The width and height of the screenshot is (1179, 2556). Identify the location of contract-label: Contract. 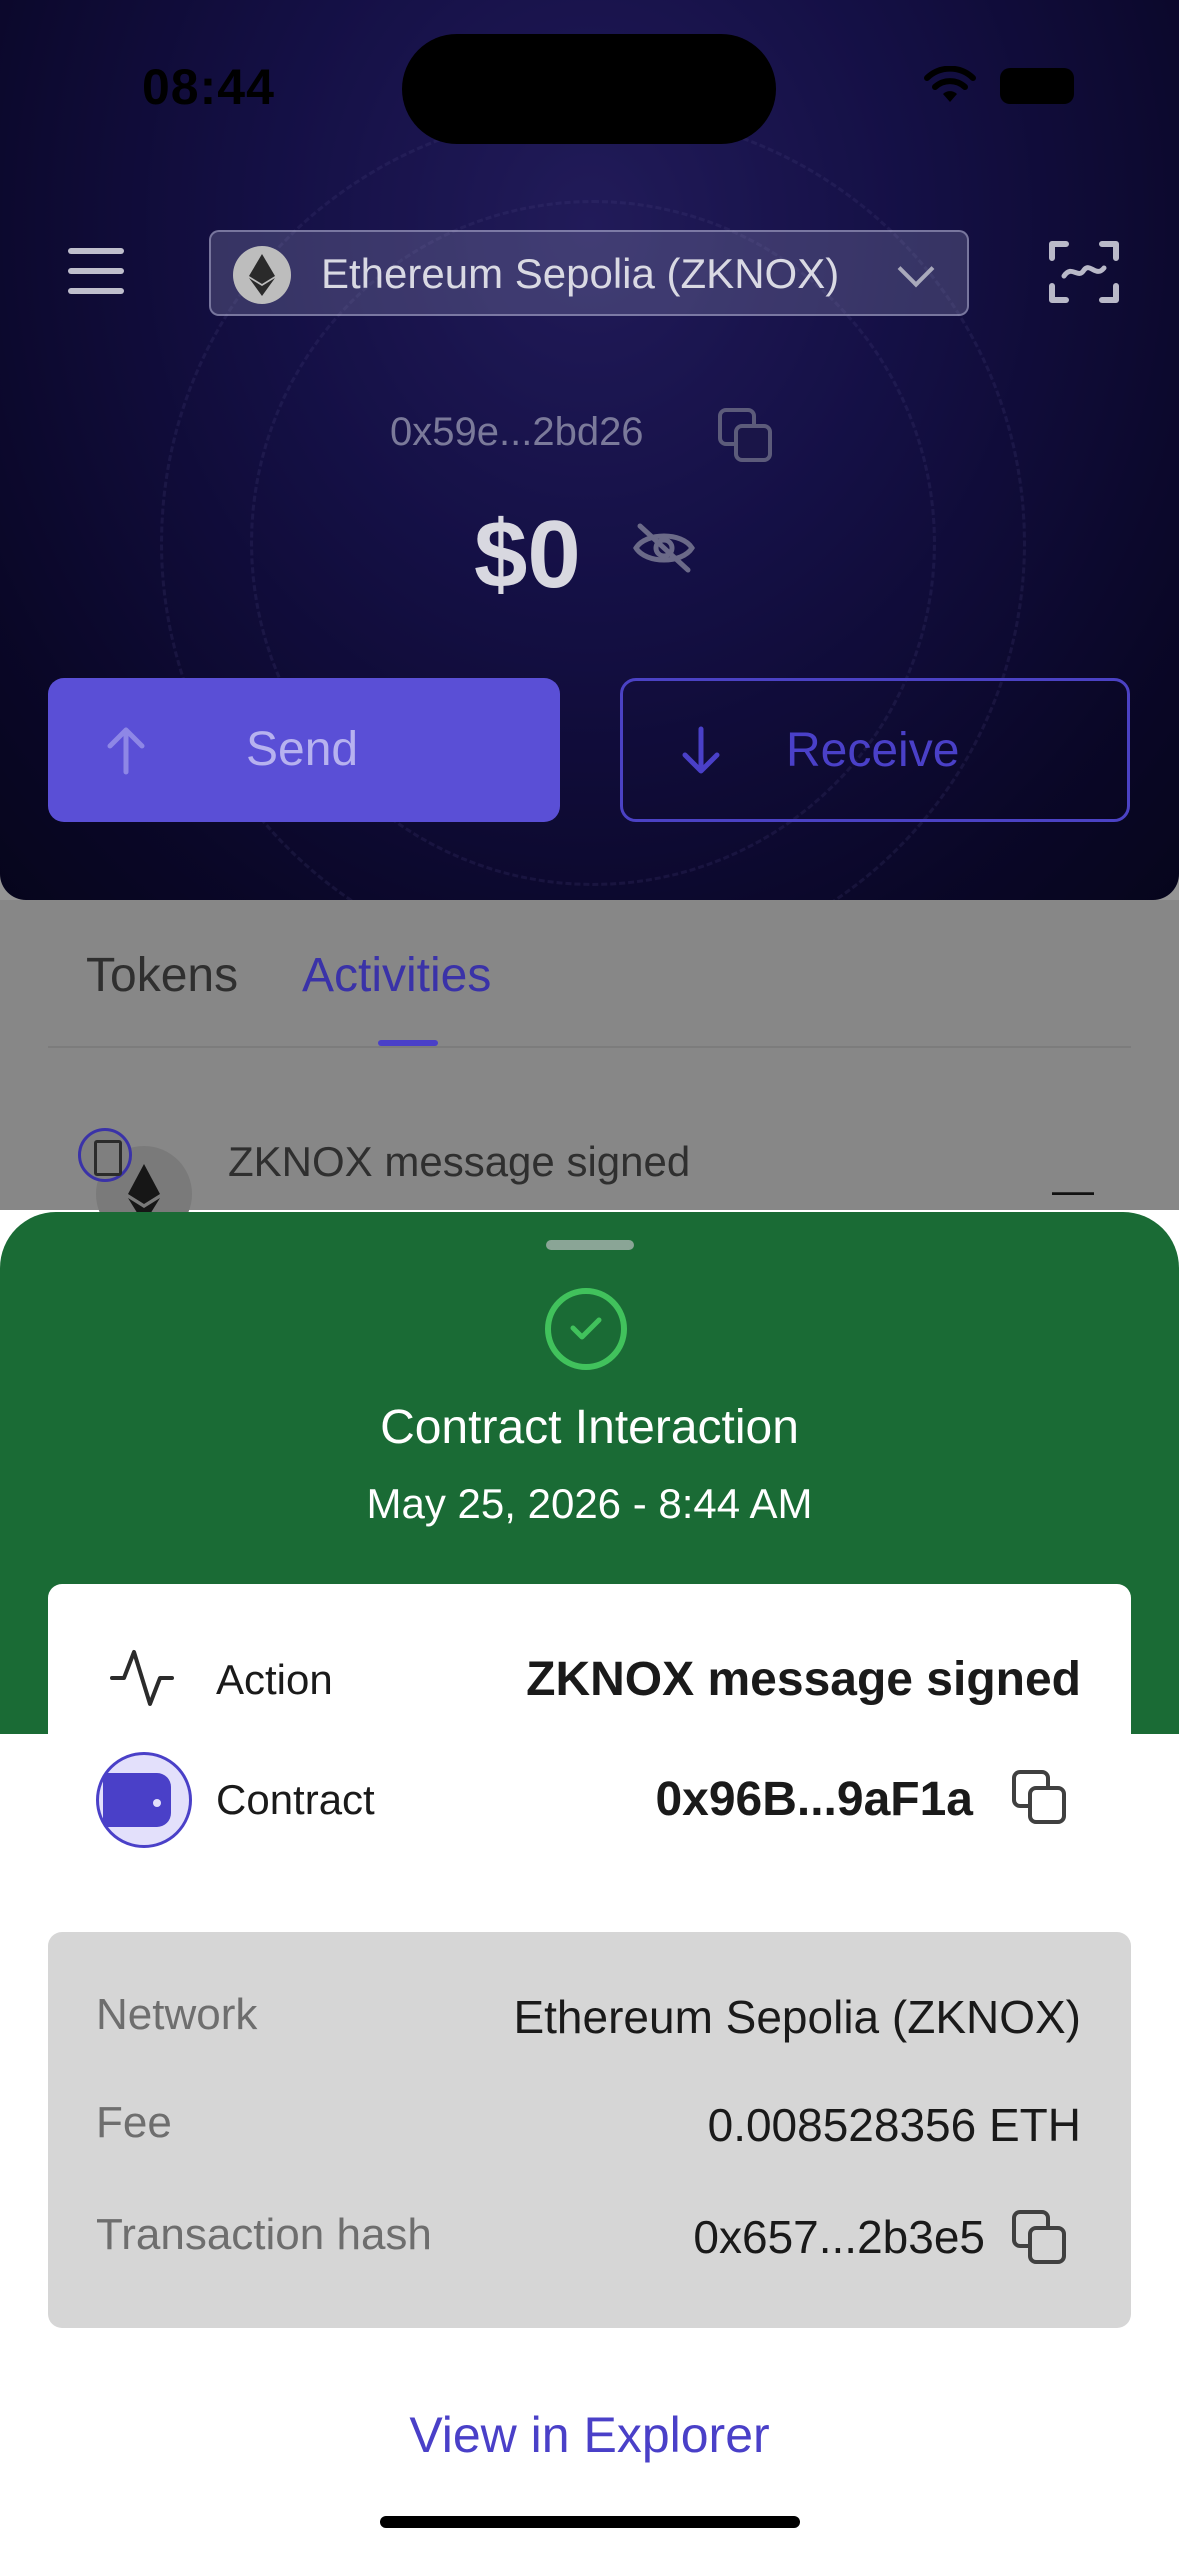
(295, 1799).